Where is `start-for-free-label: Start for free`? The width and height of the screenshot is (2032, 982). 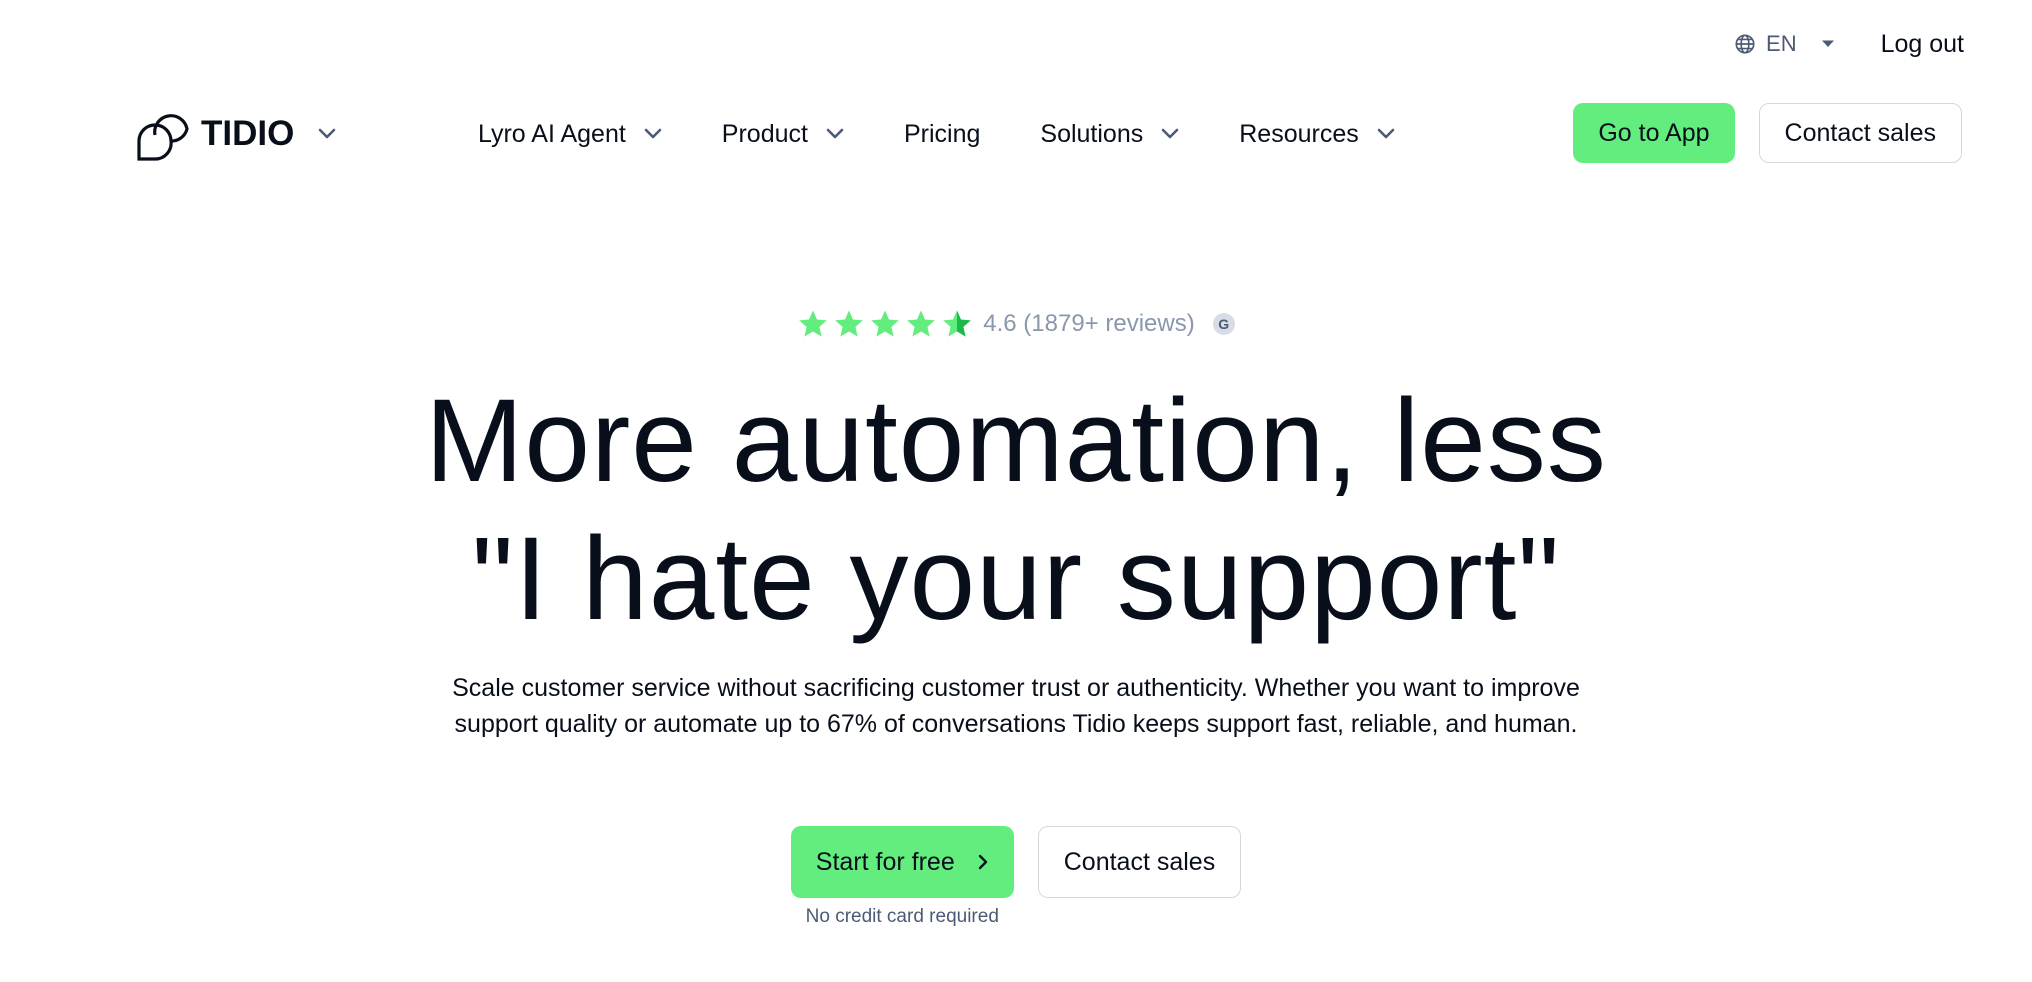
start-for-free-label: Start for free is located at coordinates (885, 861).